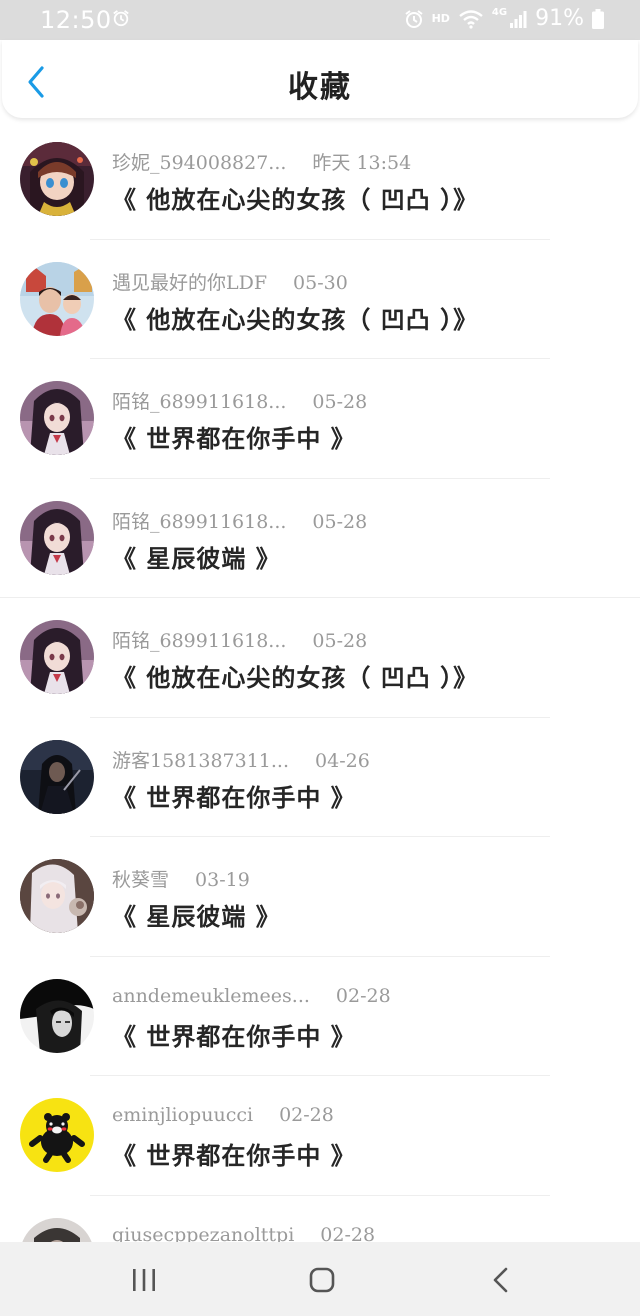  I want to click on item-meta: 遇见最好的你LDF 05-30, so click(230, 281).